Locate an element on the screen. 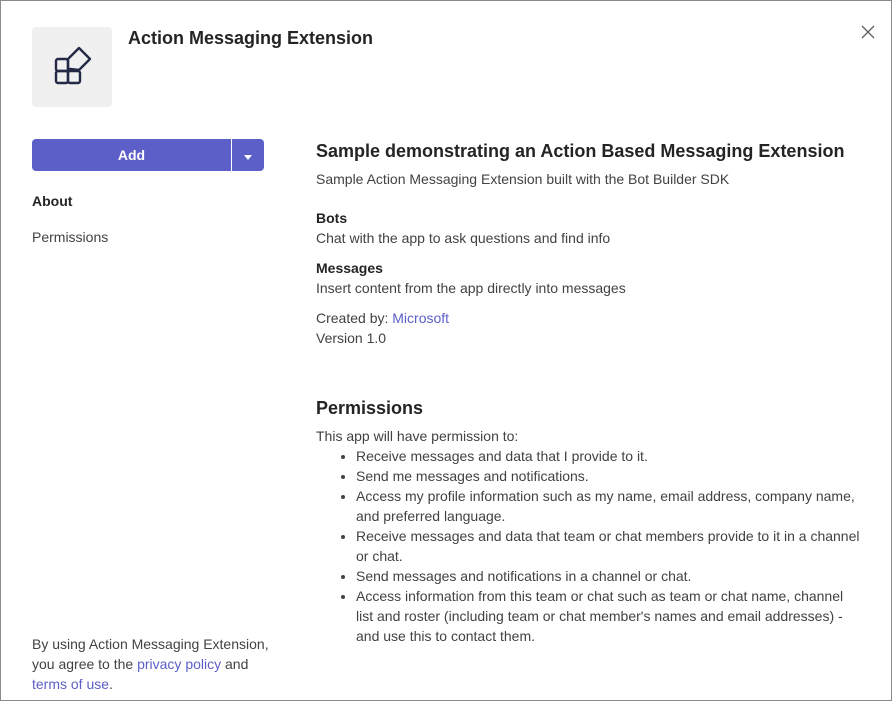 This screenshot has height=701, width=892. permissions-intro: This app will have permission to: is located at coordinates (417, 436).